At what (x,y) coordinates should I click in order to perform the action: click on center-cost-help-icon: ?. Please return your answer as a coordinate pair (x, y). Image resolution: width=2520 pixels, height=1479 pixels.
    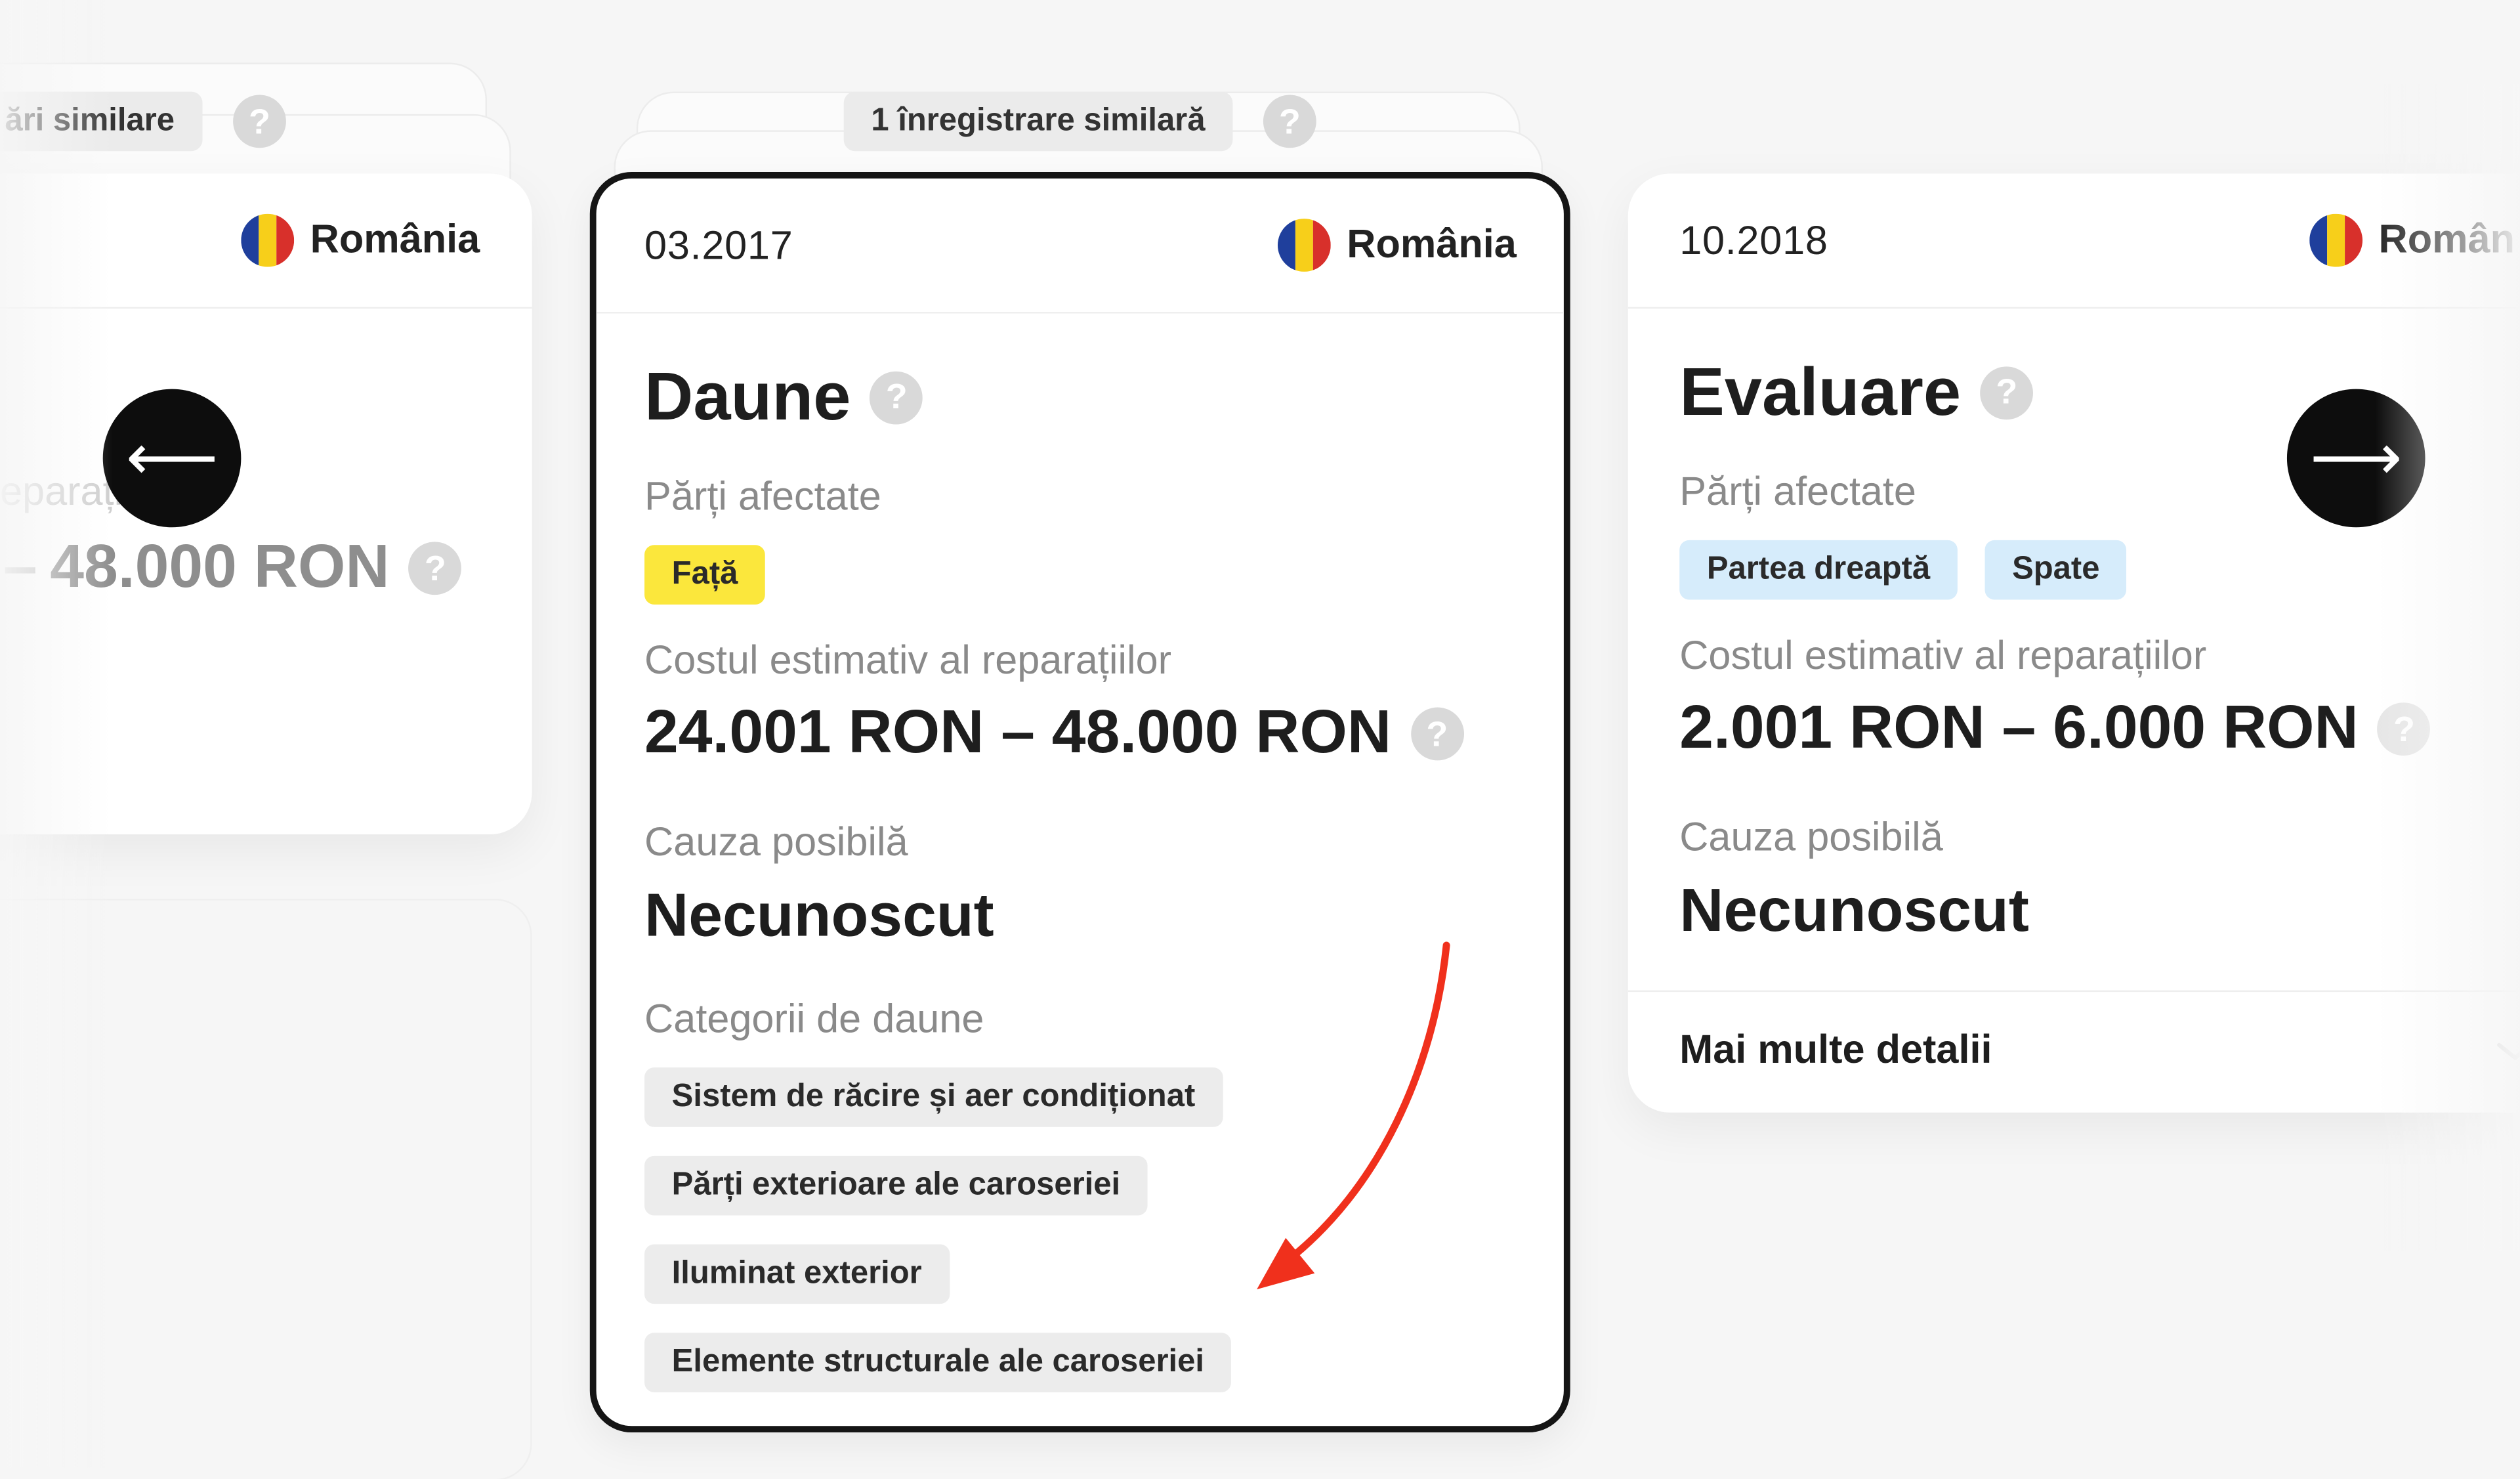
    Looking at the image, I should click on (1437, 734).